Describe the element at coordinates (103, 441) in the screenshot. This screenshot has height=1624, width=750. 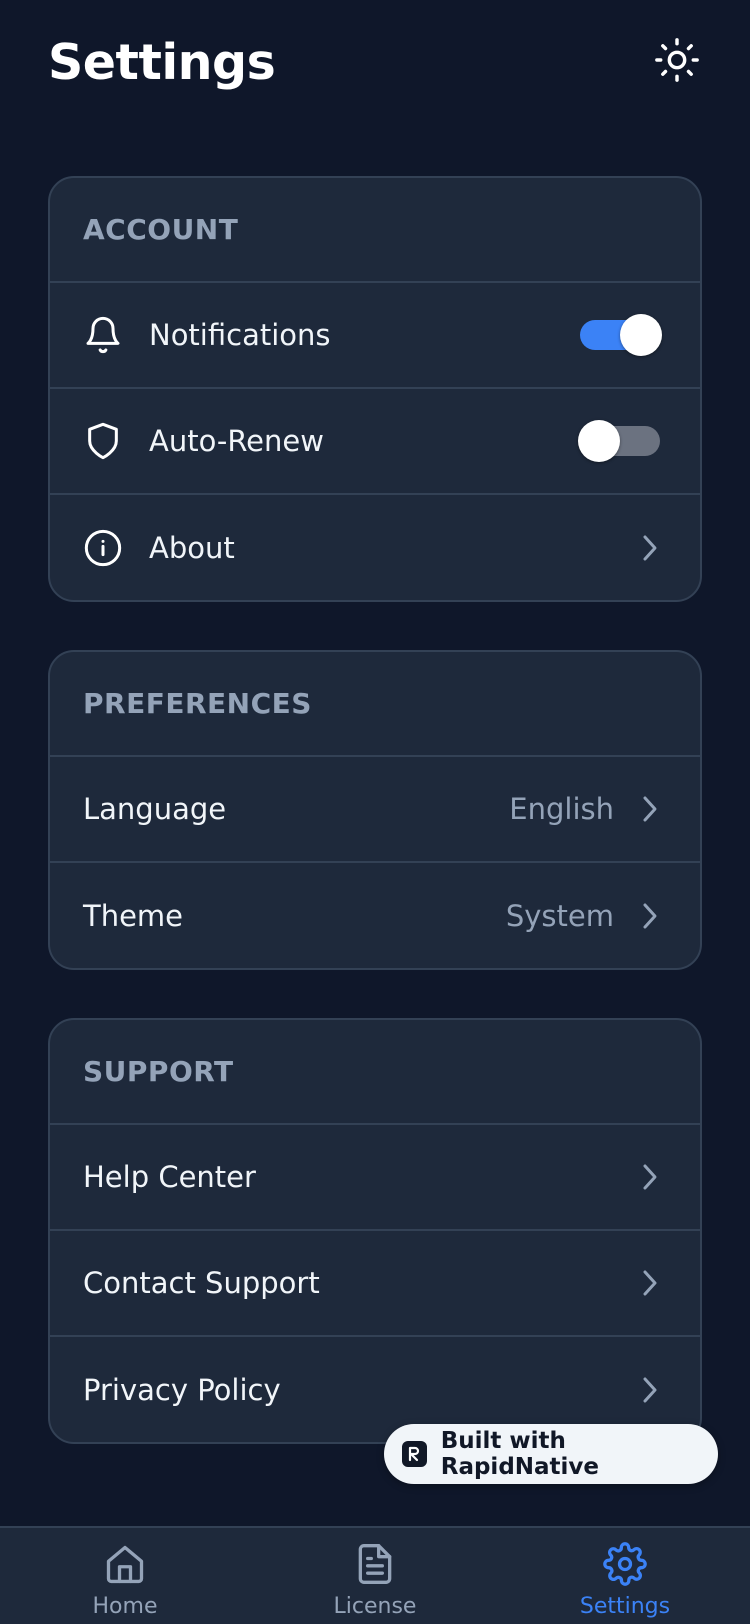
I see `shield-icon` at that location.